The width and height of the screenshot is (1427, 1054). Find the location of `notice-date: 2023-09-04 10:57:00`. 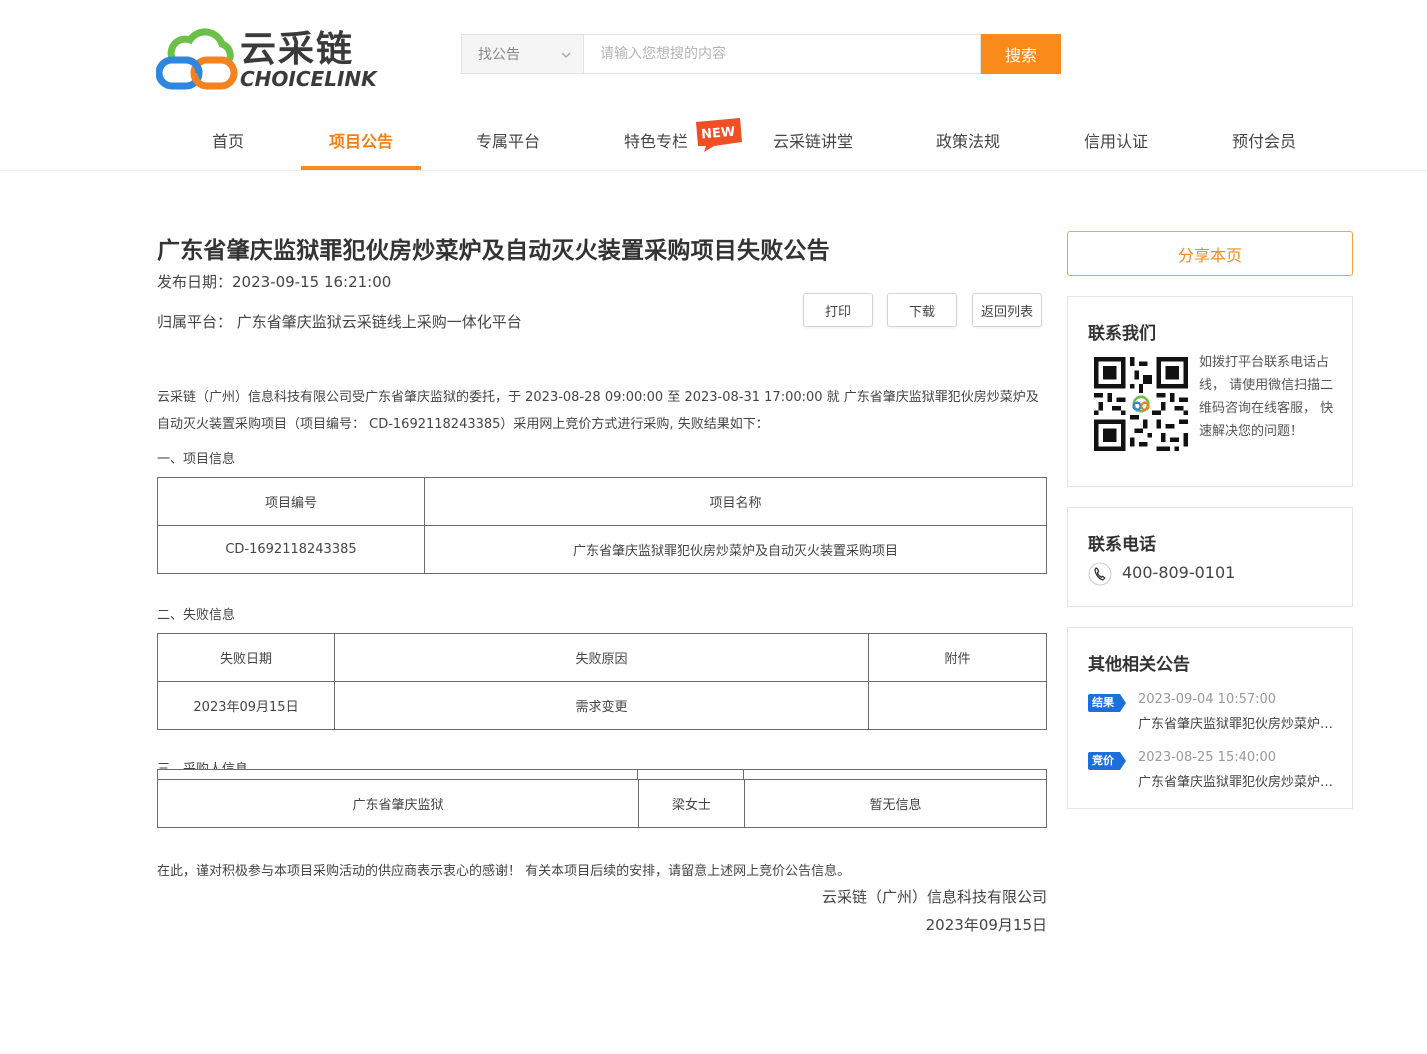

notice-date: 2023-09-04 10:57:00 is located at coordinates (1207, 699).